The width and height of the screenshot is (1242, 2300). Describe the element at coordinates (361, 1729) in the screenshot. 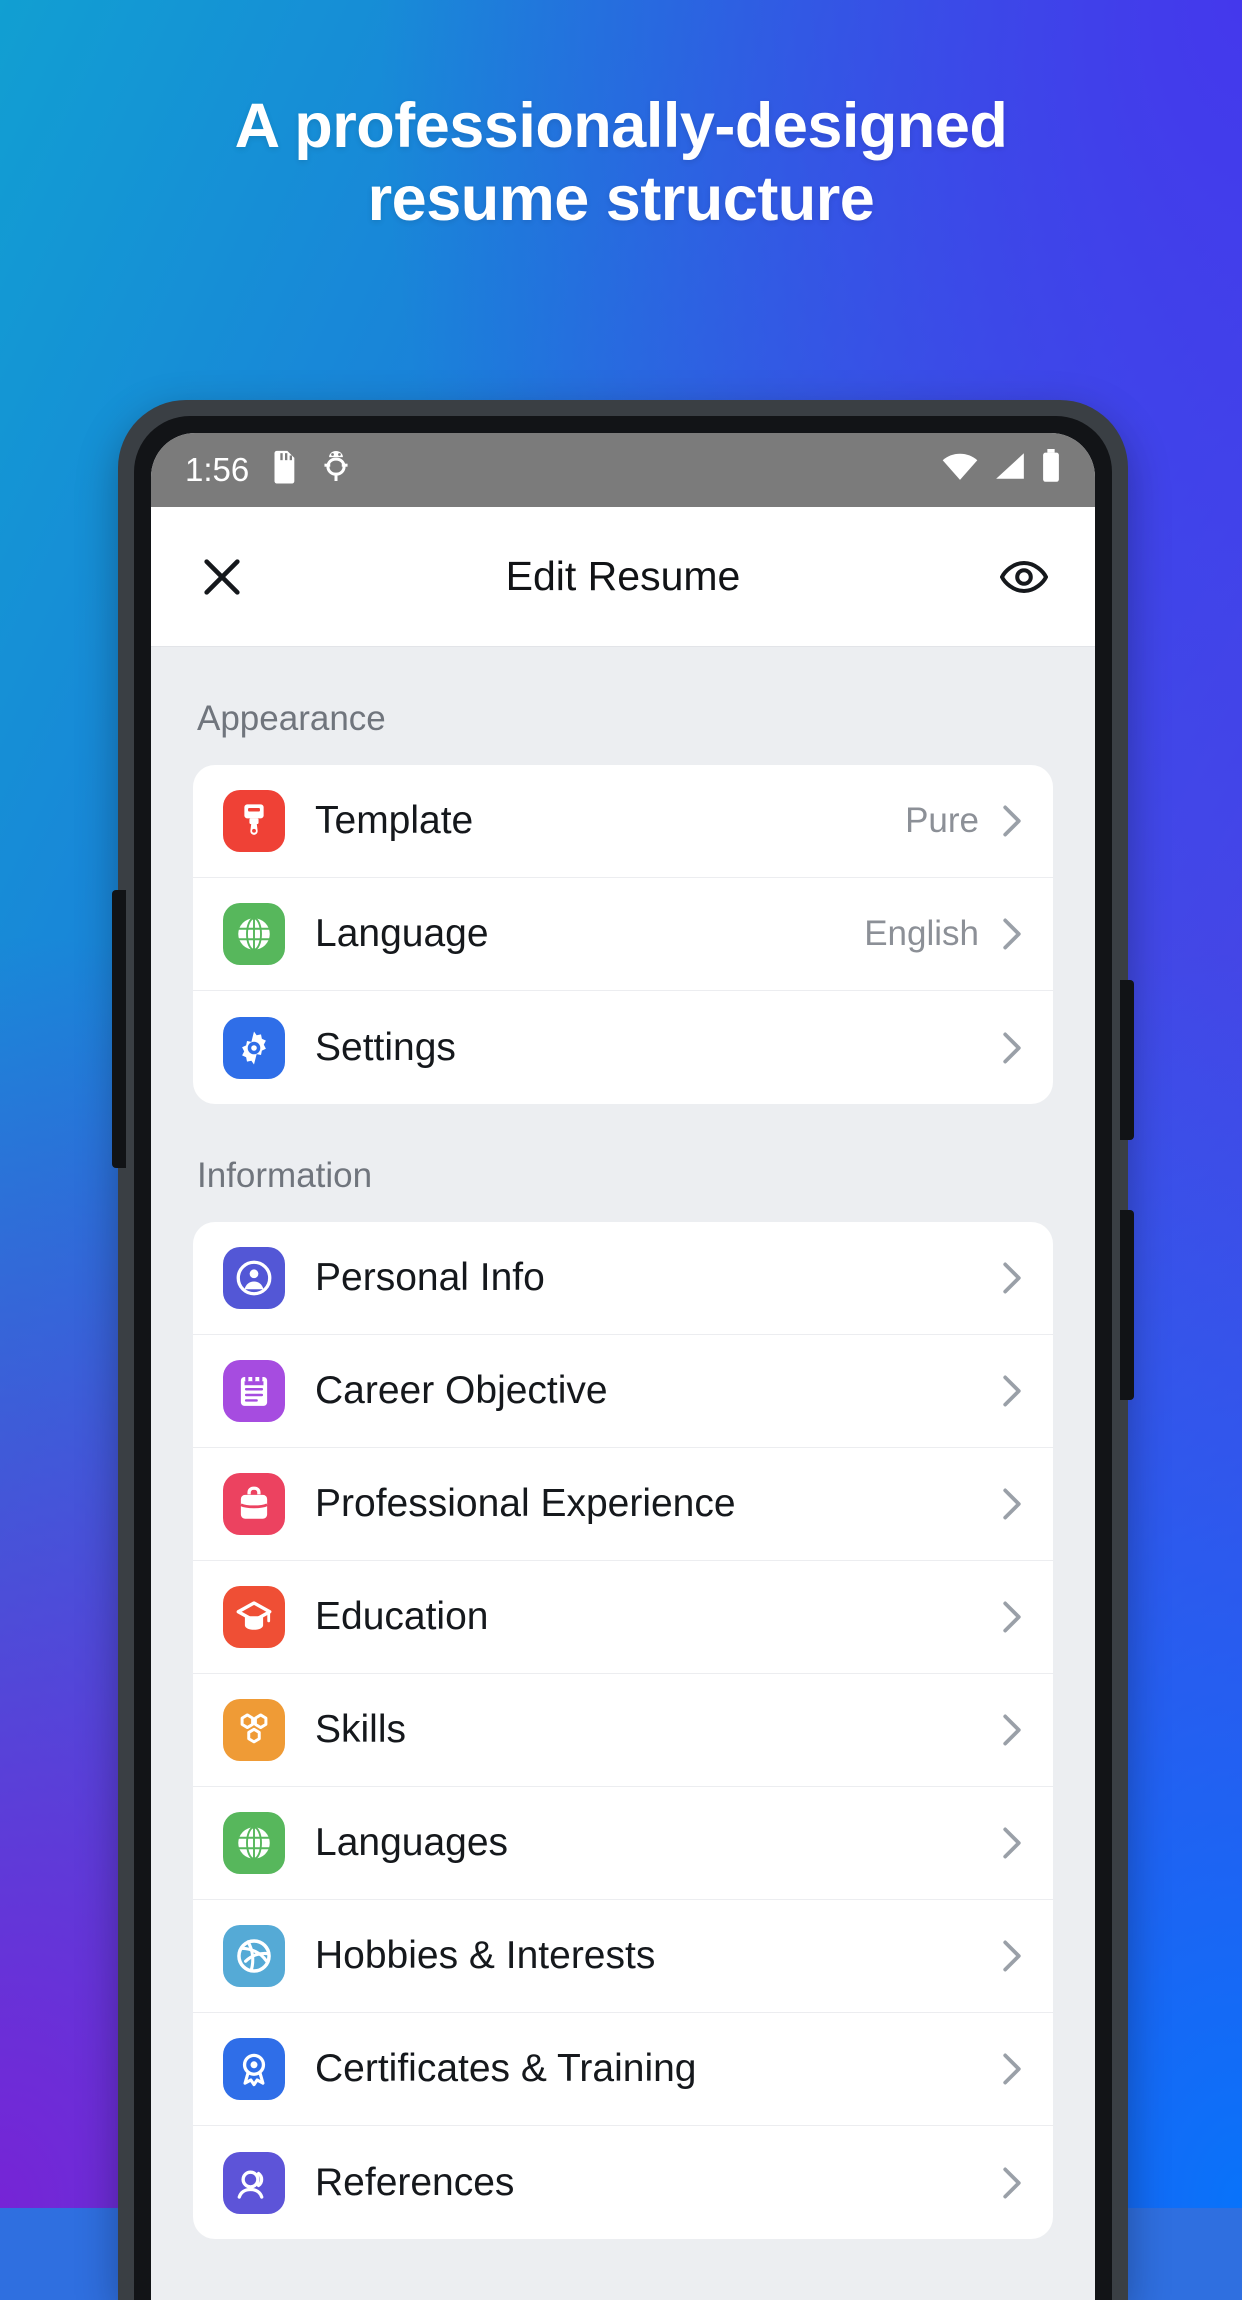

I see `list-item-label: Skills` at that location.